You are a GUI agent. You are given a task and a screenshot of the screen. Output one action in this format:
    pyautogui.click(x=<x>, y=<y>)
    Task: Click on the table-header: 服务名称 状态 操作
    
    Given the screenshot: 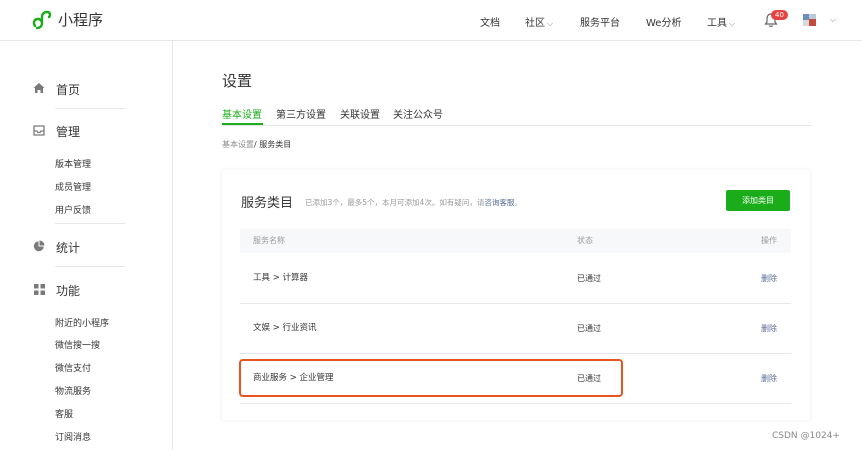 What is the action you would take?
    pyautogui.click(x=515, y=241)
    